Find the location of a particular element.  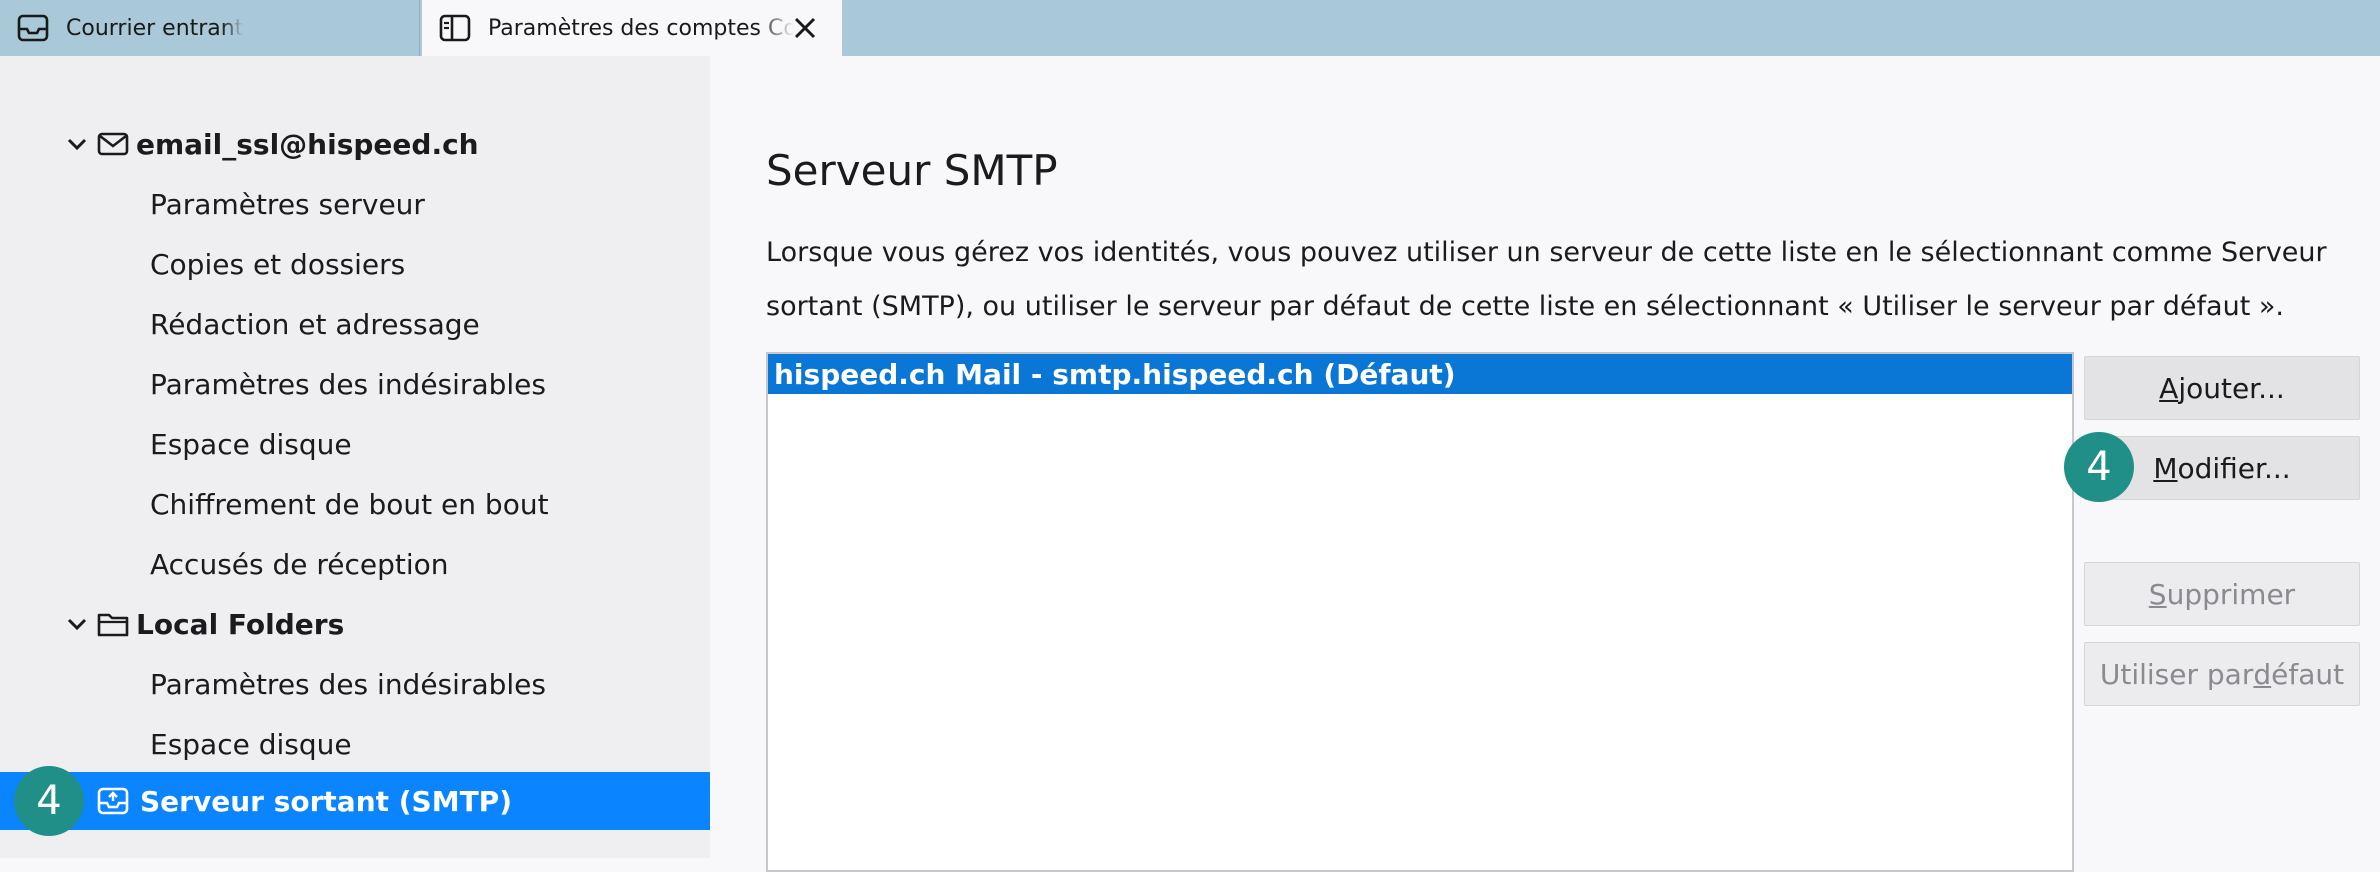

step-badge-edit: 4 is located at coordinates (2099, 467).